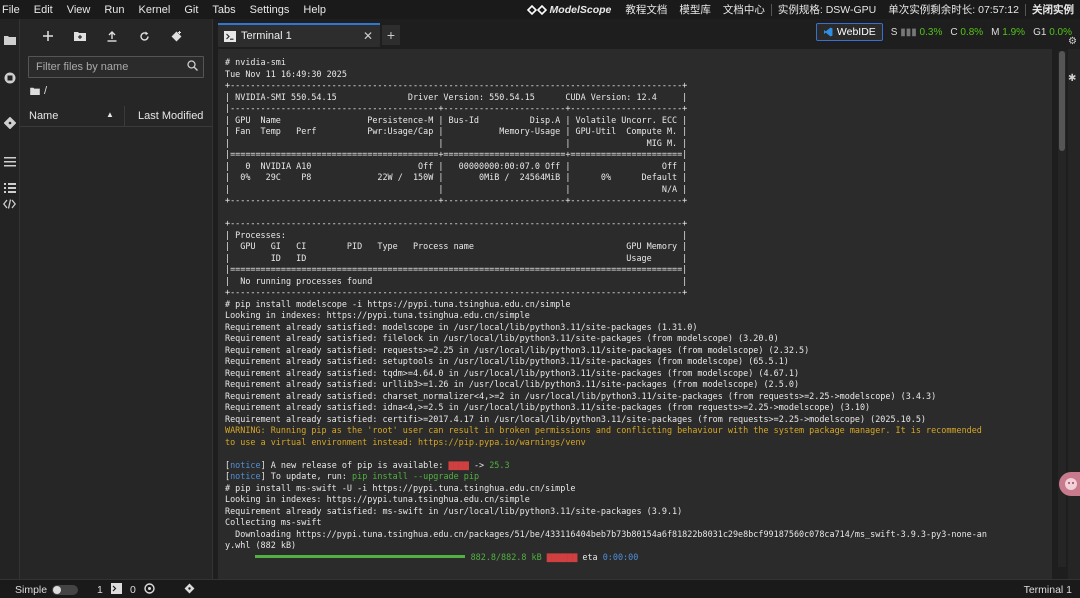 The image size is (1080, 598). What do you see at coordinates (133, 590) in the screenshot?
I see `kernel-count: 0` at bounding box center [133, 590].